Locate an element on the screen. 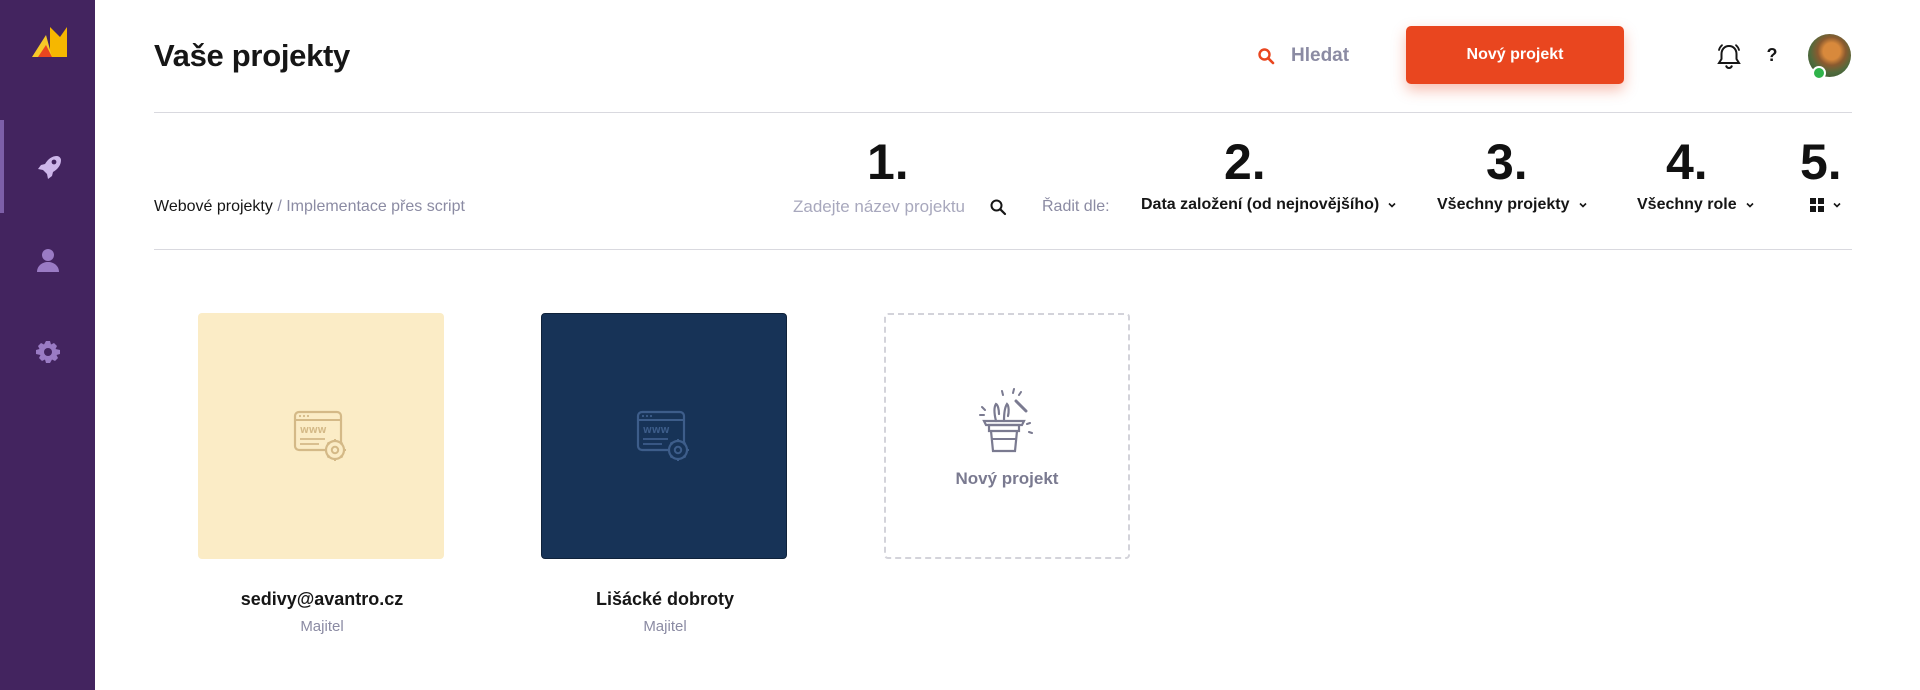  project-name-search is located at coordinates (900, 207).